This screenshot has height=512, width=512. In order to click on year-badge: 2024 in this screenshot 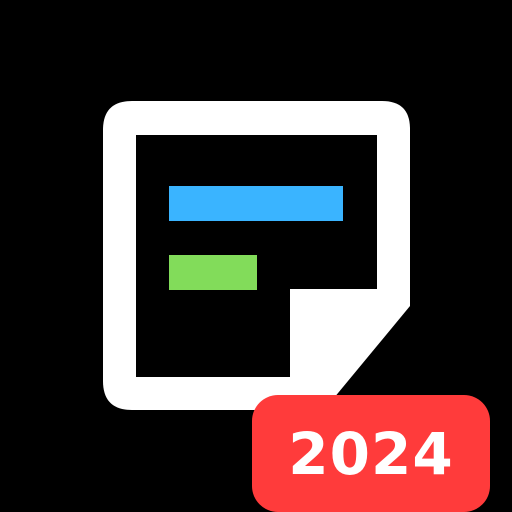, I will do `click(371, 453)`.